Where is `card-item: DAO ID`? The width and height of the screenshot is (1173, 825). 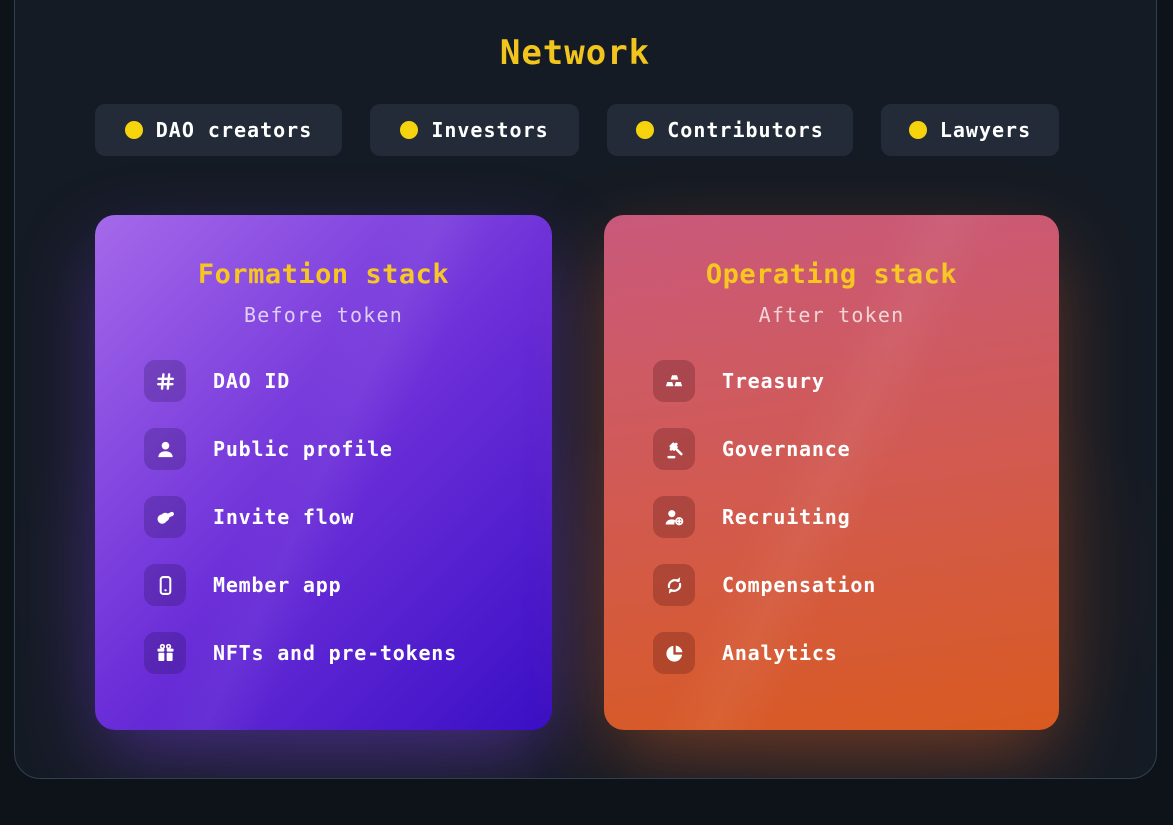
card-item: DAO ID is located at coordinates (348, 381).